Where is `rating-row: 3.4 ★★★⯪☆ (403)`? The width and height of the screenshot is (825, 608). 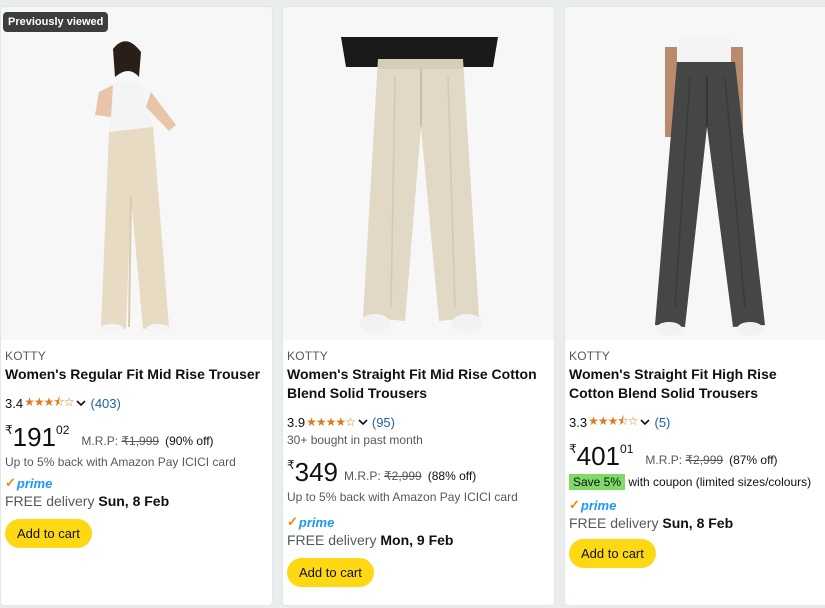
rating-row: 3.4 ★★★⯪☆ (403) is located at coordinates (136, 403).